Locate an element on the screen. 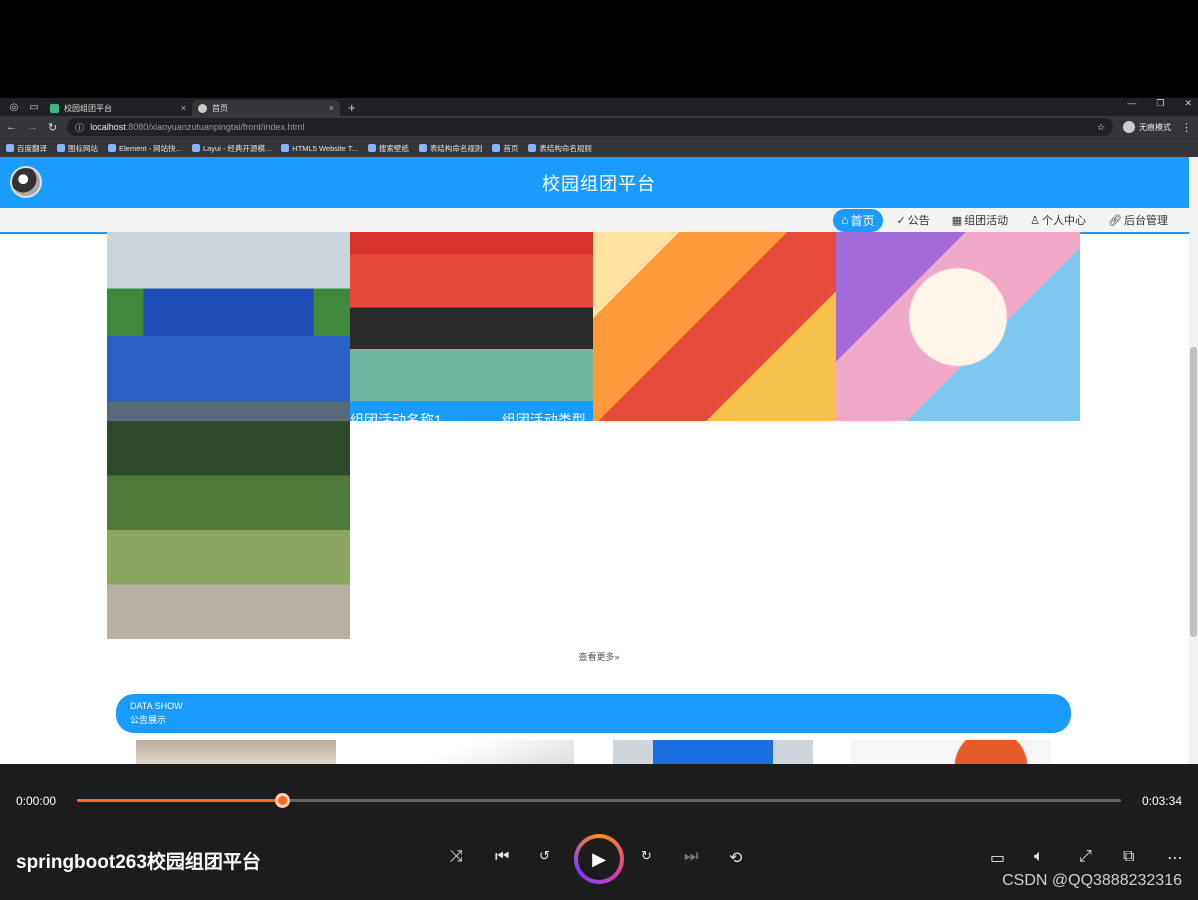 Image resolution: width=1198 pixels, height=900 pixels. bookmark-item: 首页 is located at coordinates (505, 148).